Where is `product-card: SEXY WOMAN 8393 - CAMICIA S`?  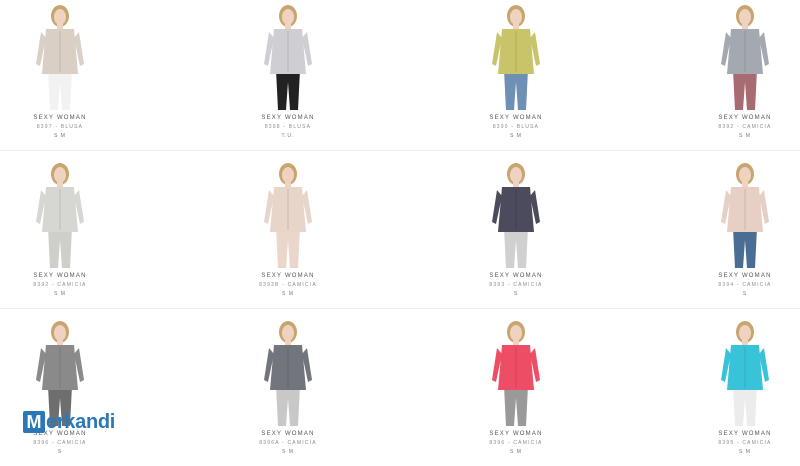
product-card: SEXY WOMAN 8393 - CAMICIA S is located at coordinates (516, 233).